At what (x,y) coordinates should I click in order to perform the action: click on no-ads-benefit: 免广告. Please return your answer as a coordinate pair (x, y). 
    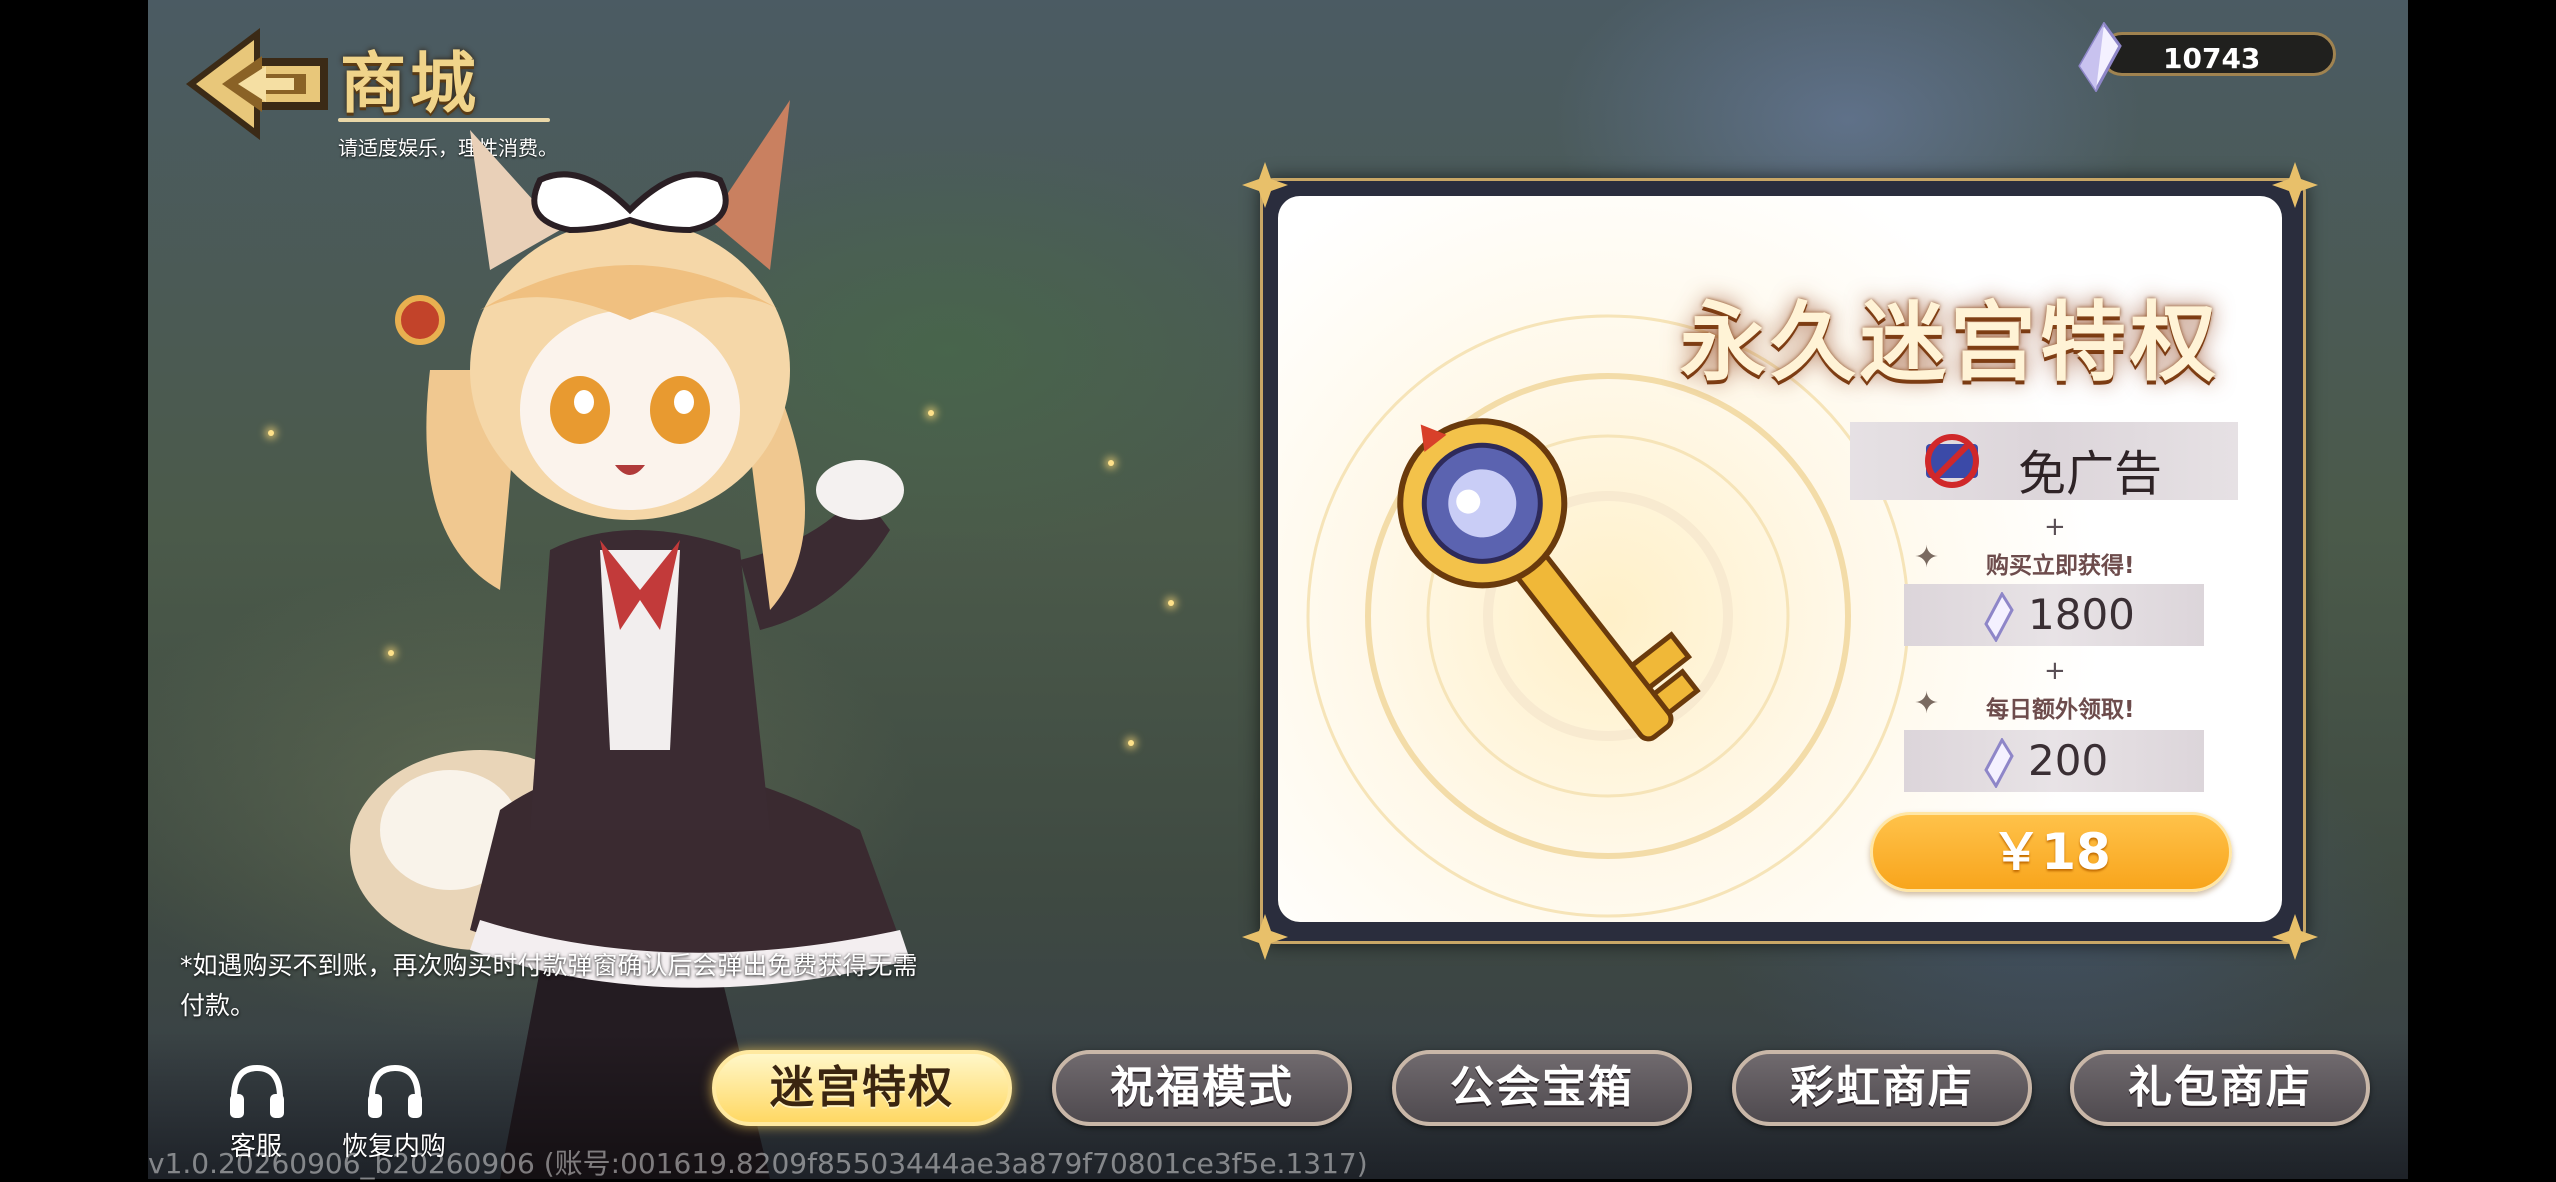
    Looking at the image, I should click on (2044, 462).